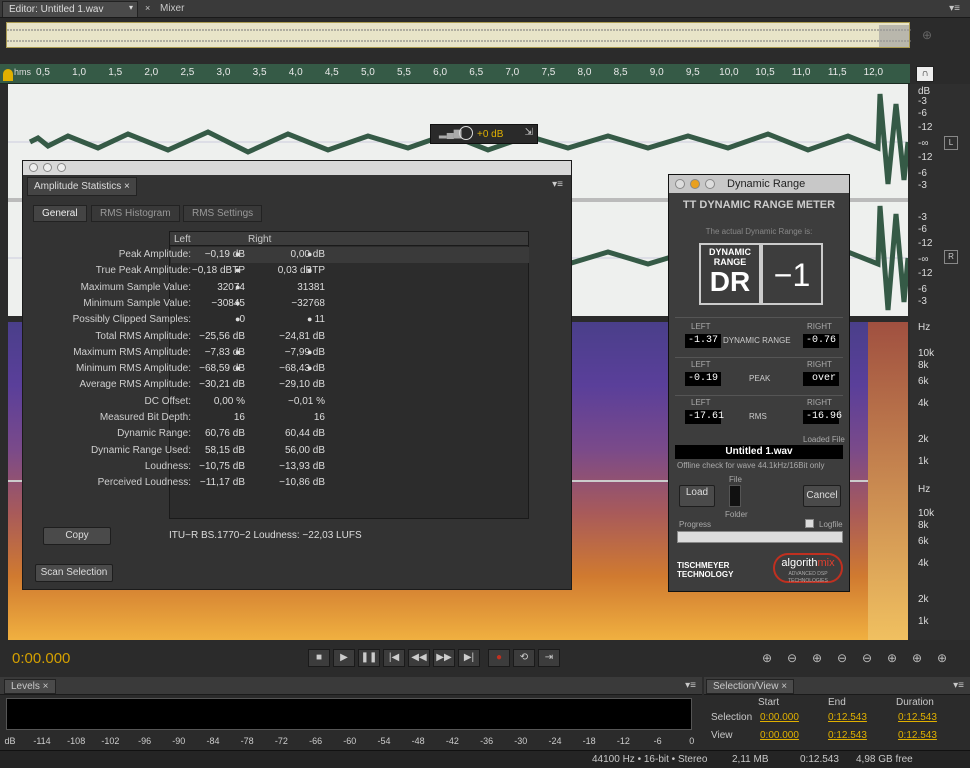 The image size is (970, 768). Describe the element at coordinates (927, 35) in the screenshot. I see `zoom-navigator-icon: ⊕` at that location.